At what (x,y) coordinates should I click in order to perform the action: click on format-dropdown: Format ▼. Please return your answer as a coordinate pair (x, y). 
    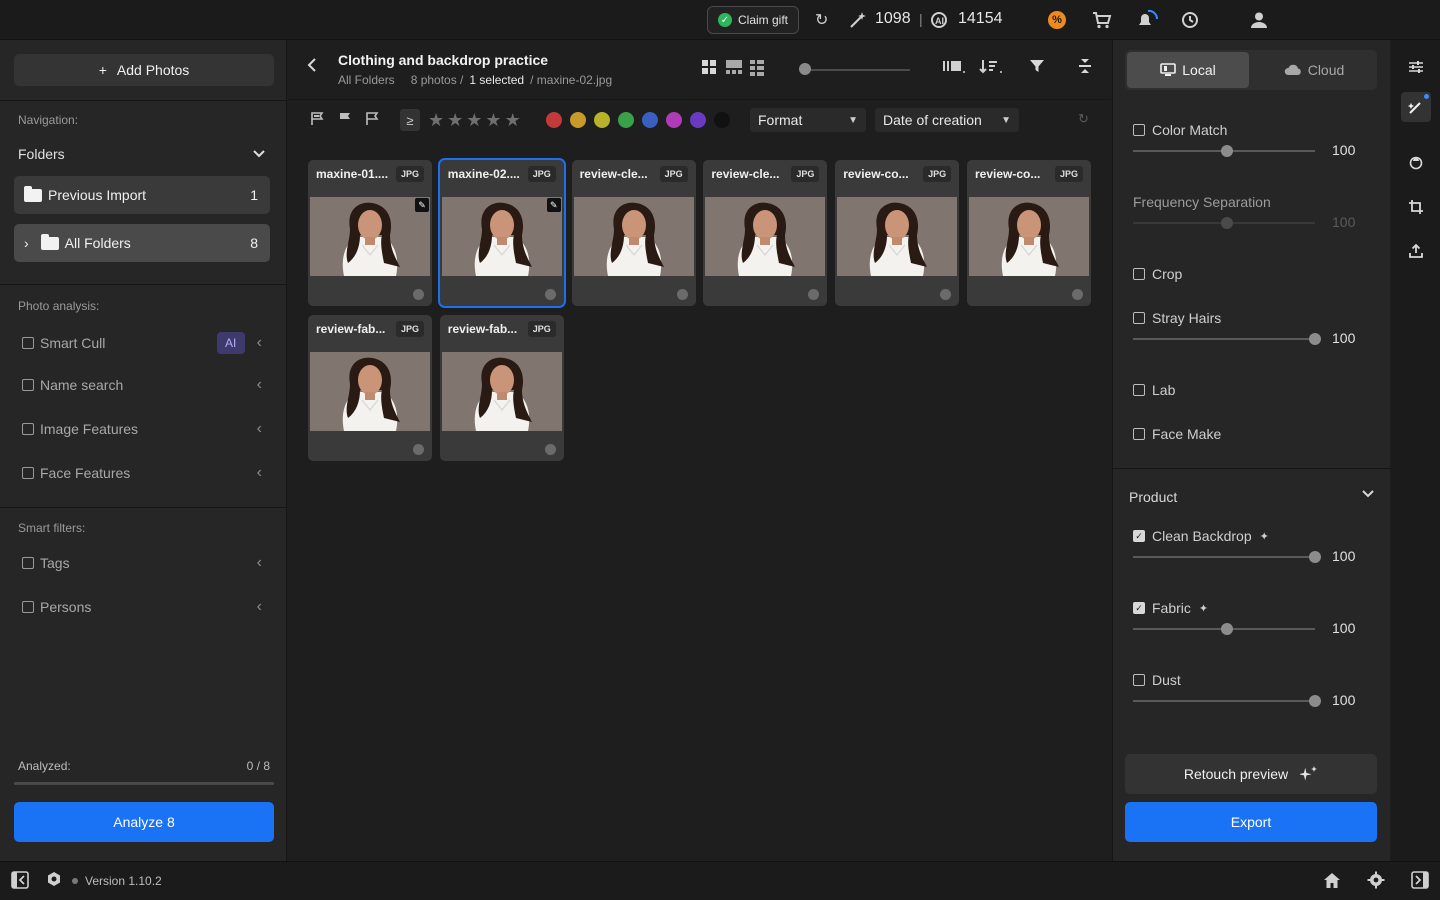
    Looking at the image, I should click on (808, 120).